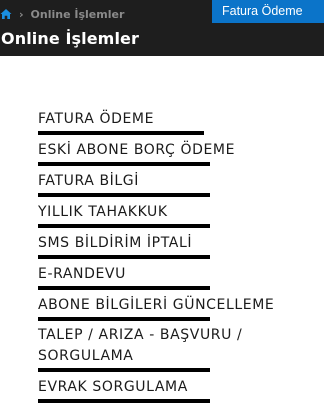  What do you see at coordinates (140, 345) in the screenshot?
I see `menu-link-label: TALEP / ARIZA - BAŞVURU / SORGULAMA` at bounding box center [140, 345].